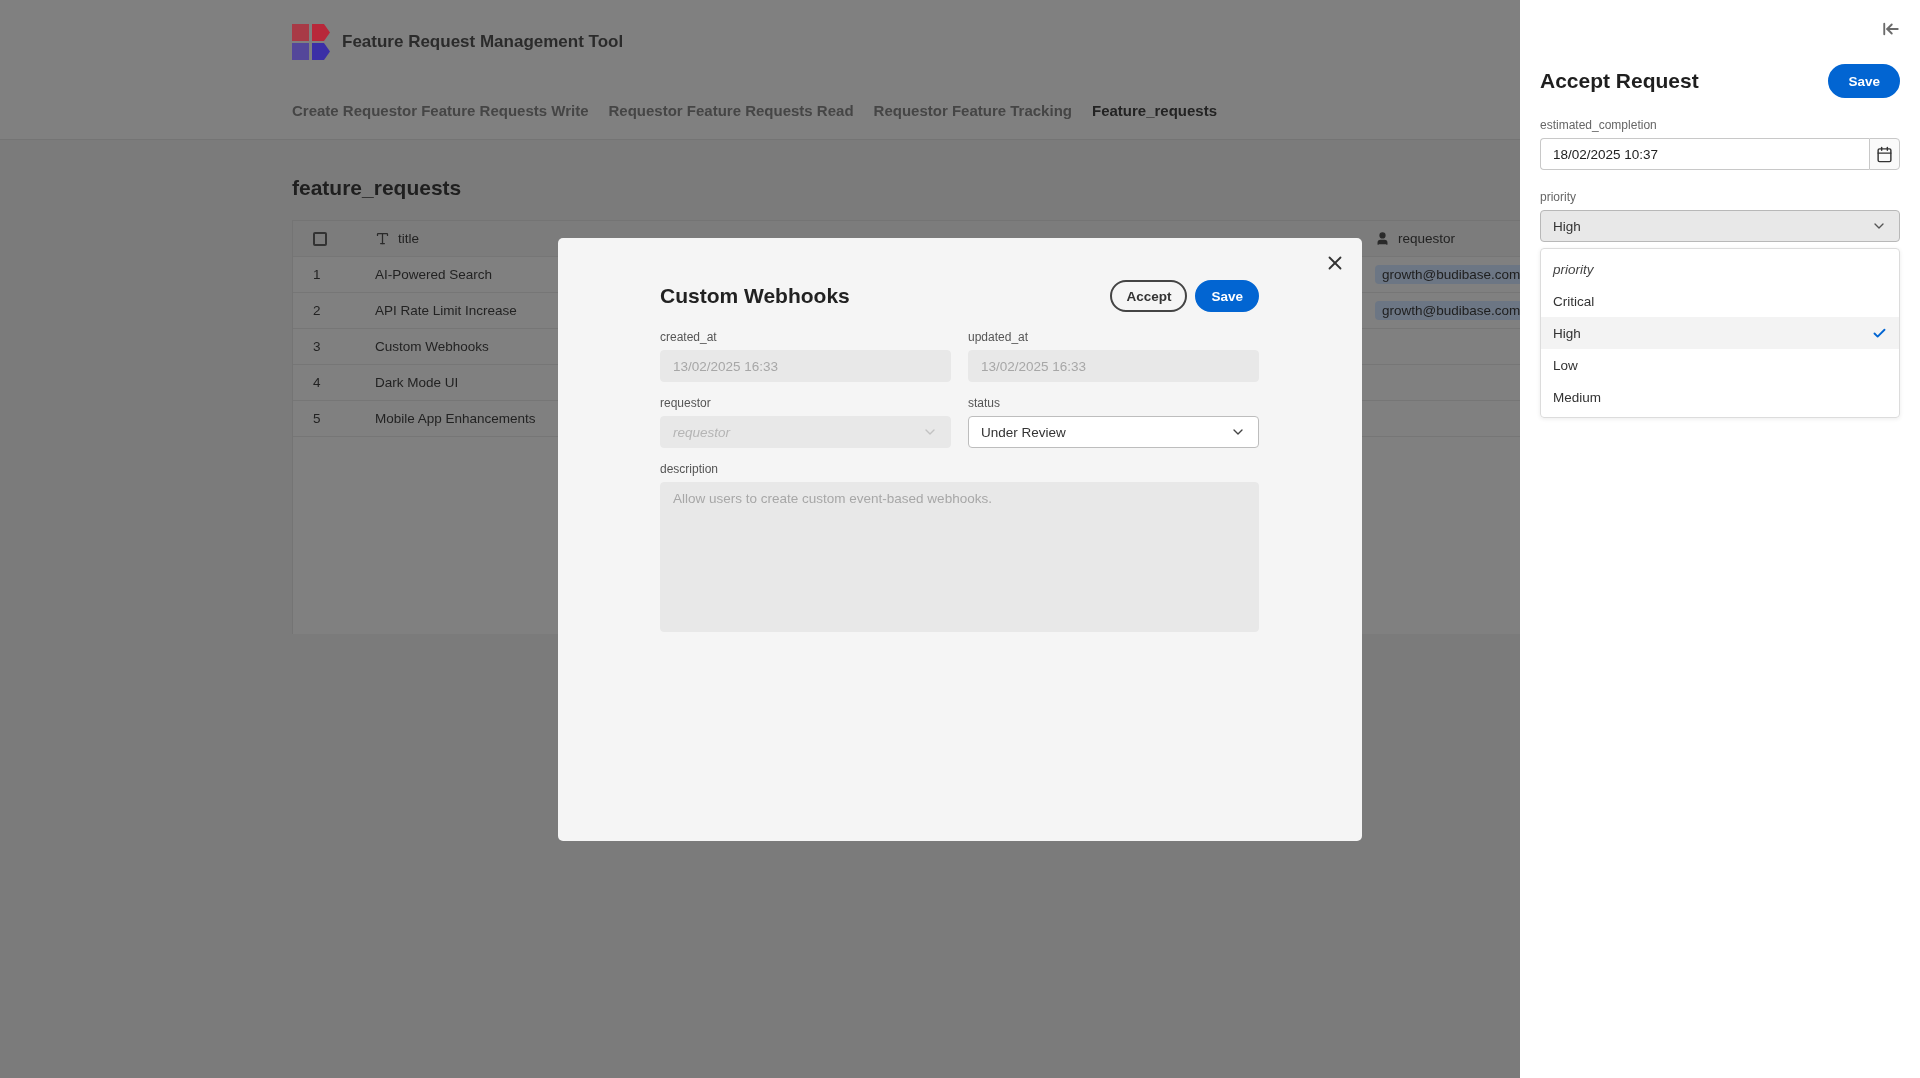 This screenshot has height=1078, width=1920. What do you see at coordinates (434, 274) in the screenshot?
I see `table-cell: AI-Powered Search` at bounding box center [434, 274].